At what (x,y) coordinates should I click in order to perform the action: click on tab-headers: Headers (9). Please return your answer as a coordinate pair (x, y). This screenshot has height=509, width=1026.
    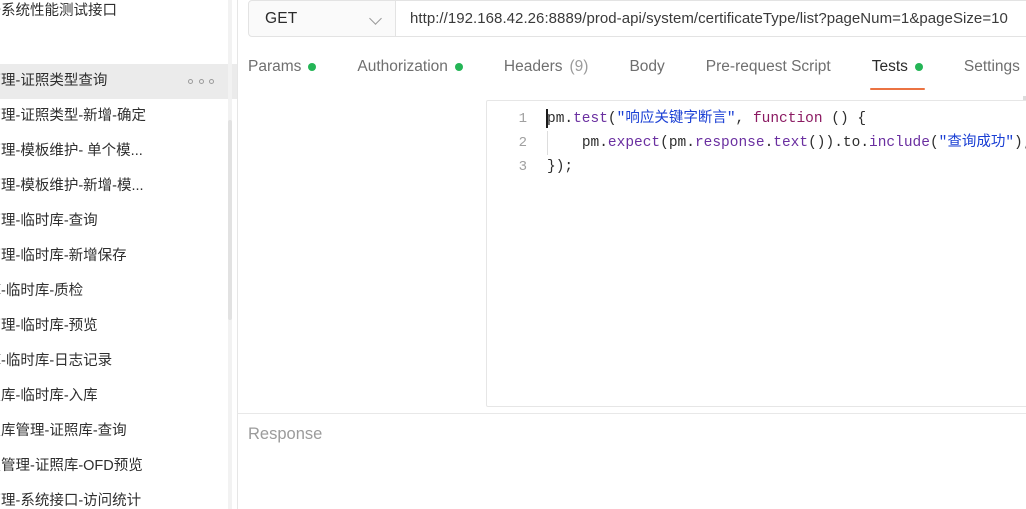
    Looking at the image, I should click on (546, 67).